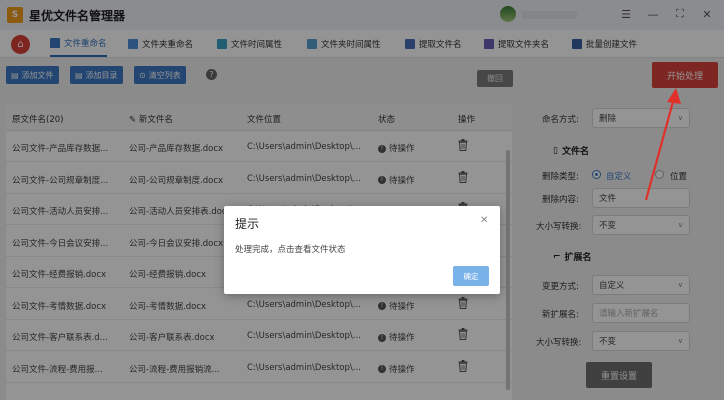 The height and width of the screenshot is (400, 724). I want to click on close-icon: ✕, so click(484, 220).